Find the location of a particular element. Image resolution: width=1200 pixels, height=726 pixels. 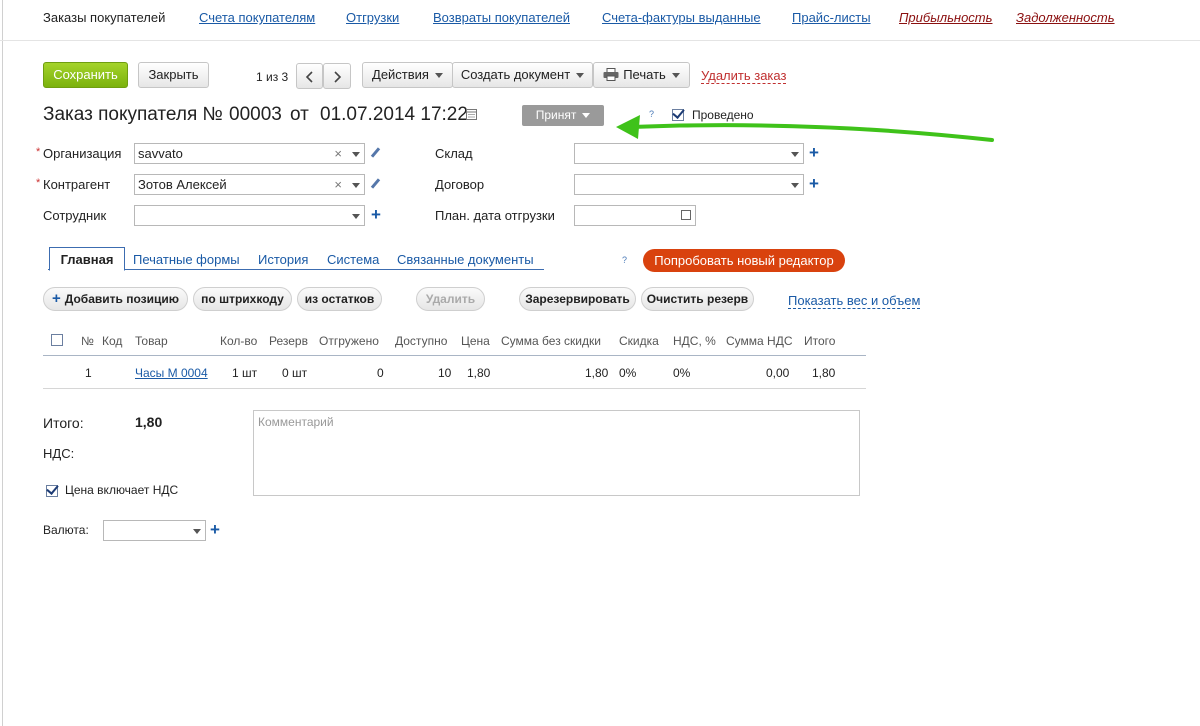

chevron-left-icon is located at coordinates (309, 76).